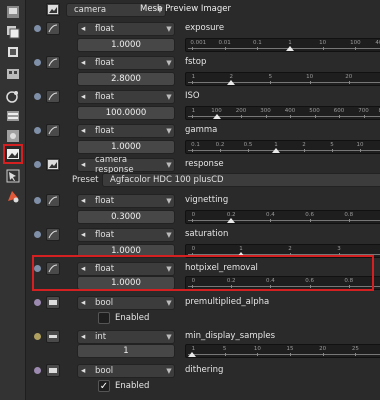  What do you see at coordinates (126, 113) in the screenshot?
I see `value-field: 100.0000` at bounding box center [126, 113].